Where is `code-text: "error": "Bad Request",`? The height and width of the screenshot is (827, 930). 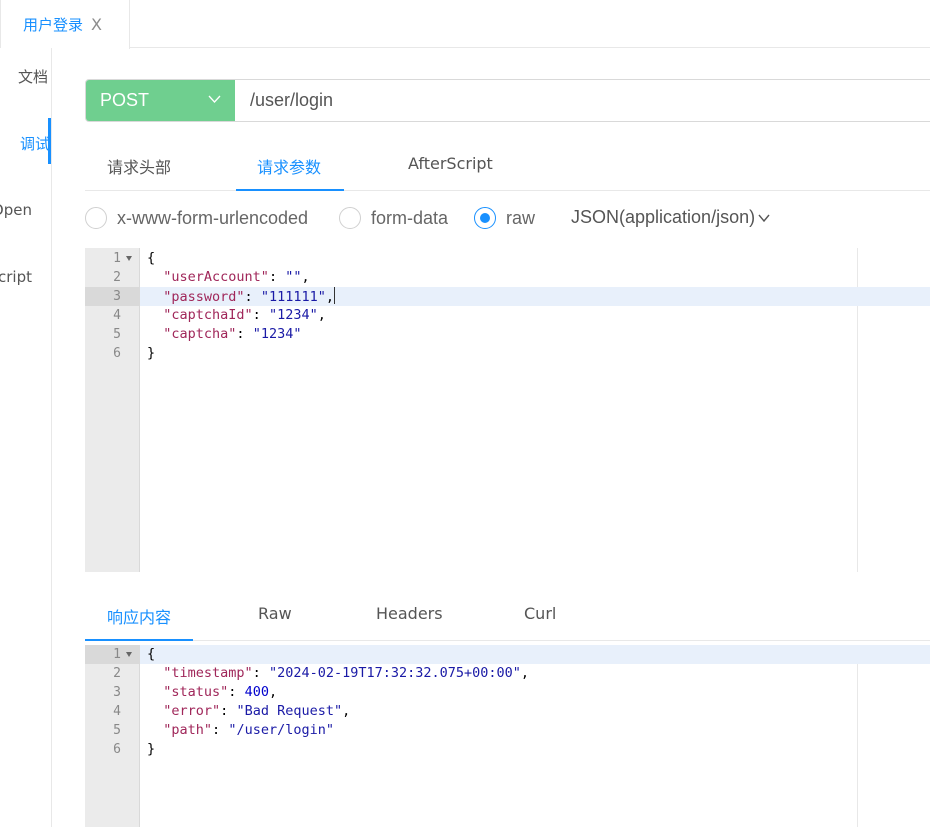 code-text: "error": "Bad Request", is located at coordinates (248, 711).